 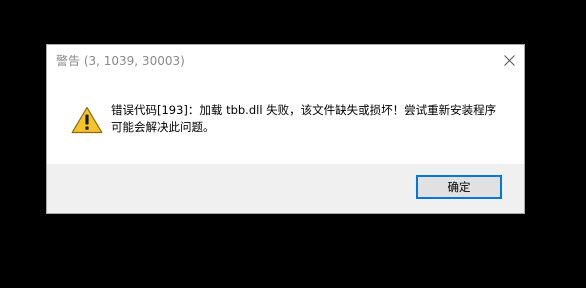 I want to click on ok-button: 确定, so click(x=459, y=187).